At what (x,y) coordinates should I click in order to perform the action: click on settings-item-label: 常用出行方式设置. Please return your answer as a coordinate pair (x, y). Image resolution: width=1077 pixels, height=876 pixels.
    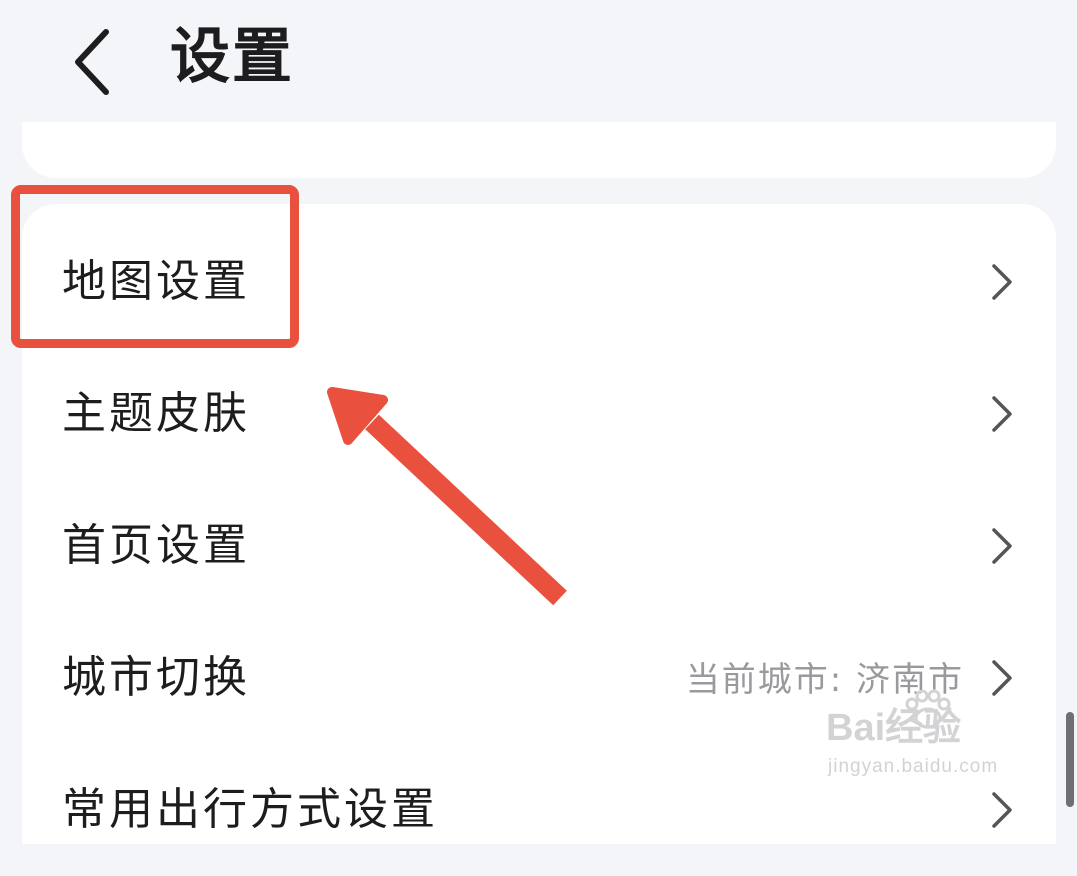
    Looking at the image, I should click on (250, 809).